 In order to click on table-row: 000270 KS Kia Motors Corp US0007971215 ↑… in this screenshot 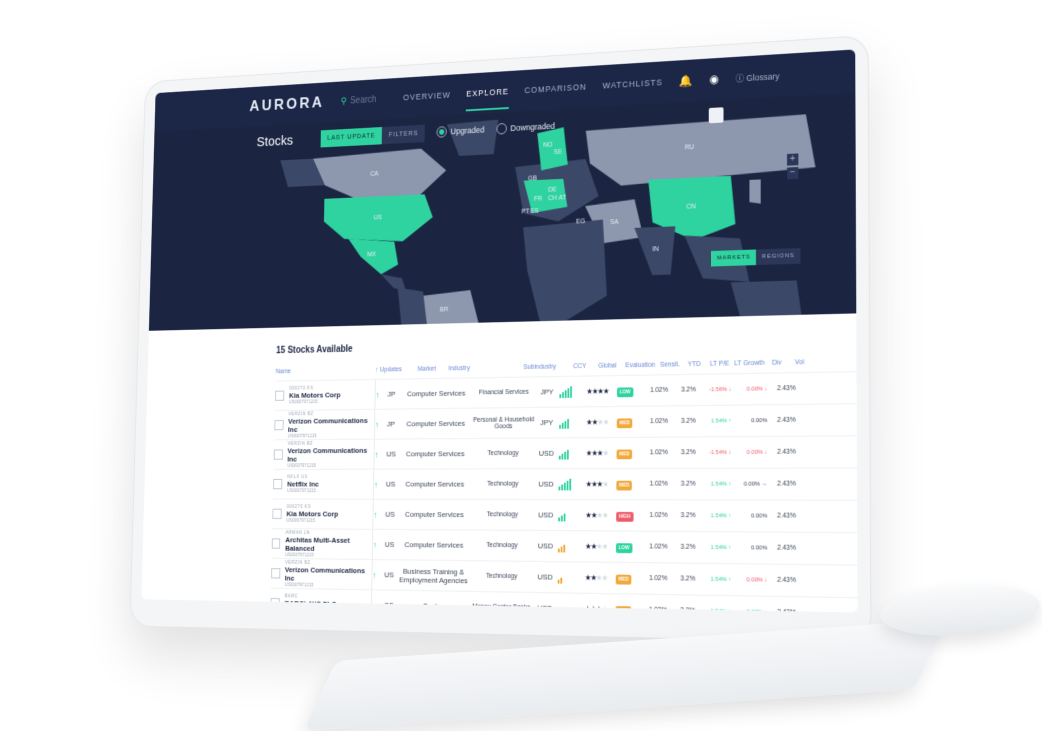, I will do `click(564, 515)`.